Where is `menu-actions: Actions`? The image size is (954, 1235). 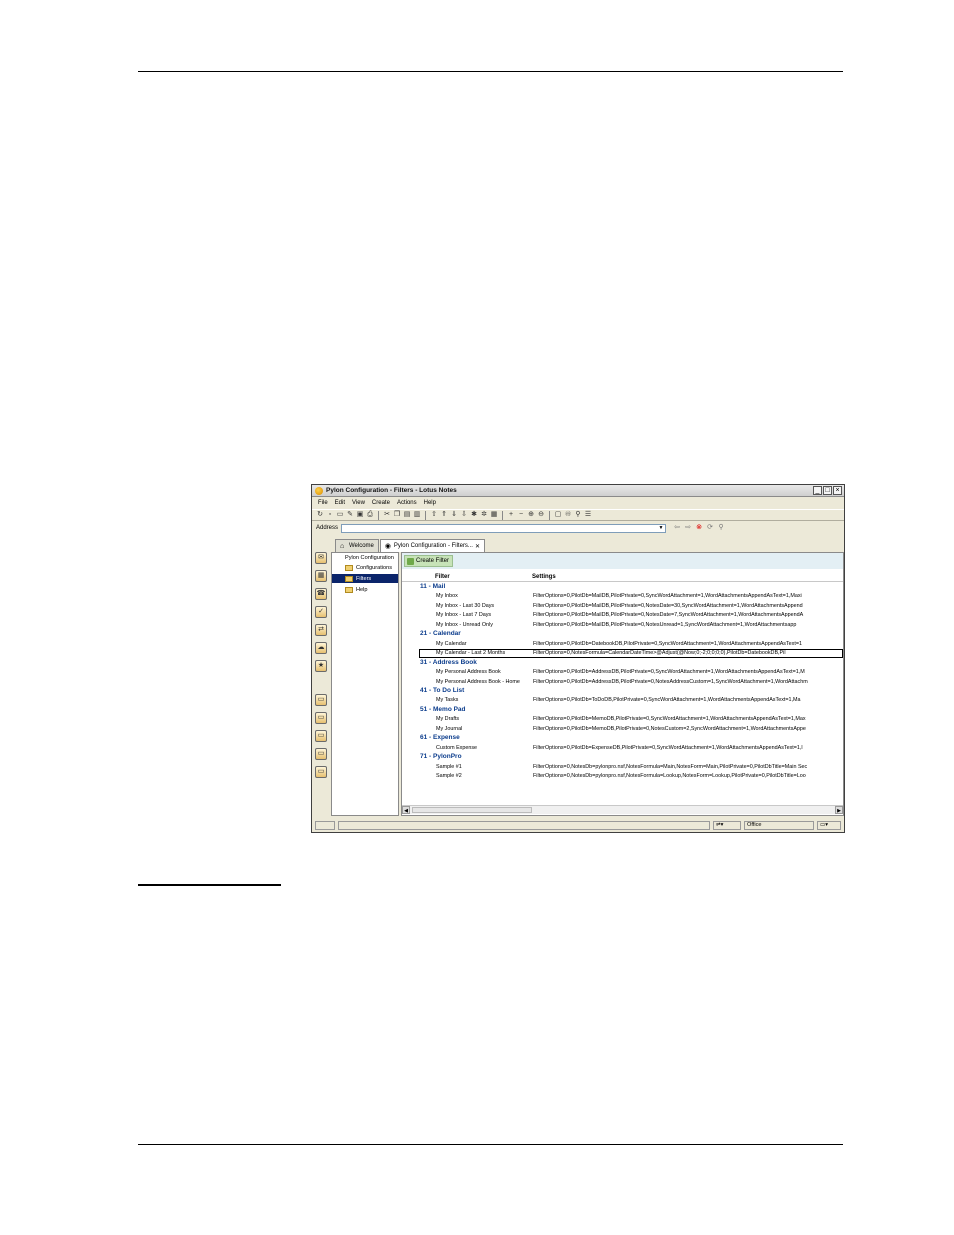 menu-actions: Actions is located at coordinates (407, 503).